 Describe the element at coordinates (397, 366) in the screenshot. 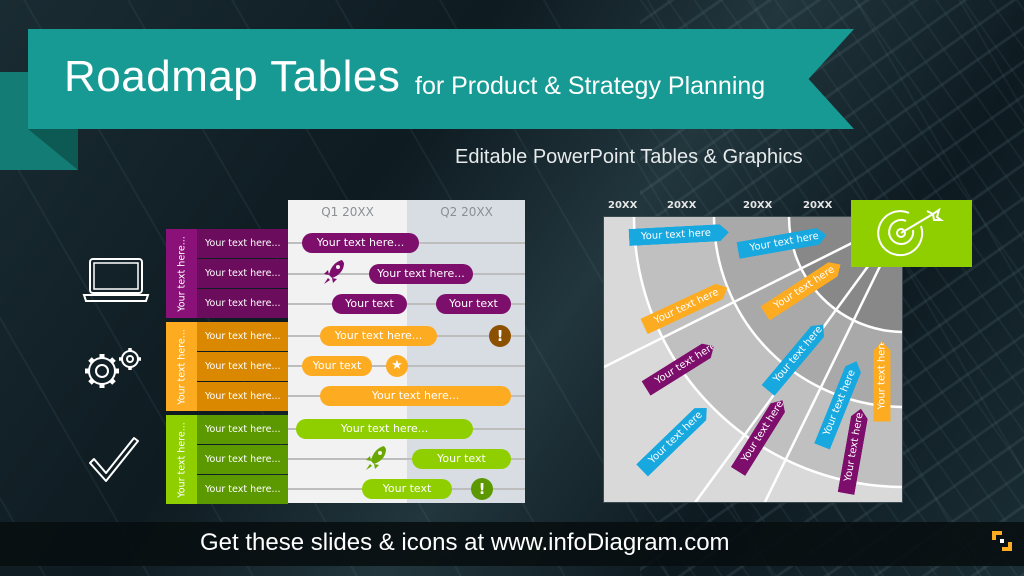

I see `star-icon: ★` at that location.